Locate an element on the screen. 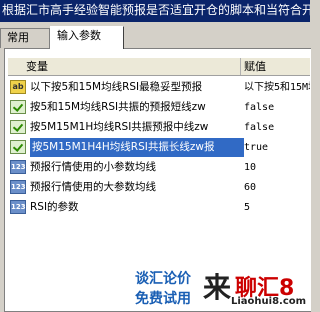 The image size is (320, 312). column-divider is located at coordinates (240, 66).